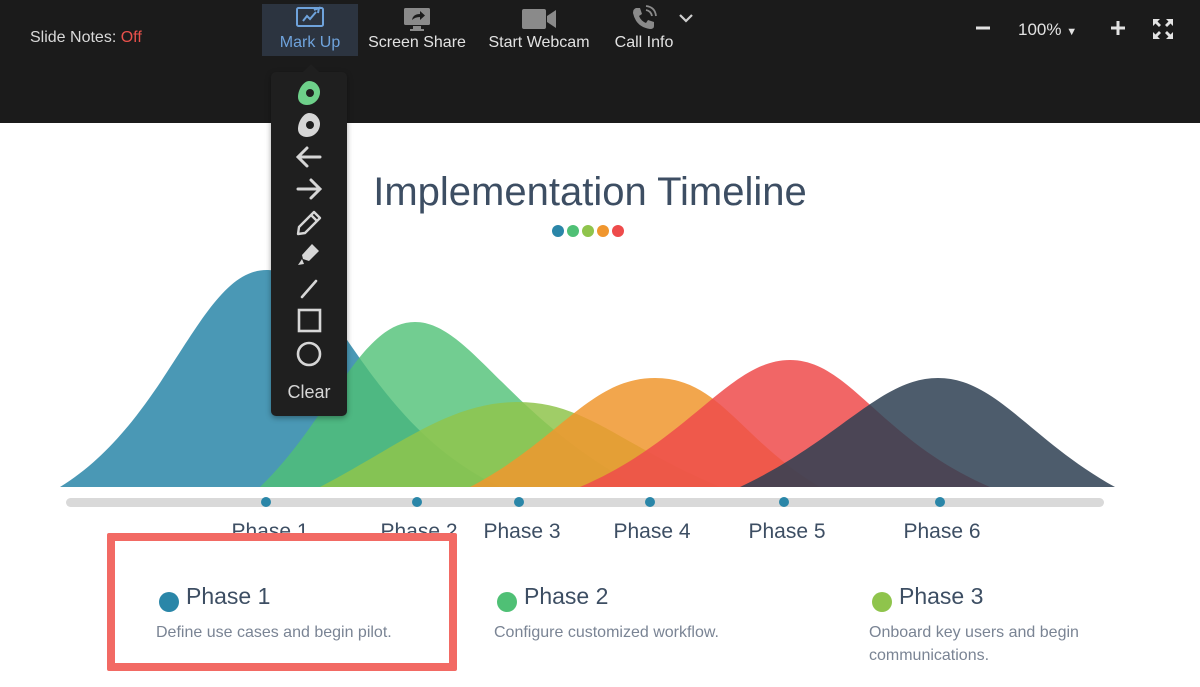 Image resolution: width=1200 pixels, height=687 pixels. Describe the element at coordinates (1040, 29) in the screenshot. I see `zoom-level-value: 100%` at that location.